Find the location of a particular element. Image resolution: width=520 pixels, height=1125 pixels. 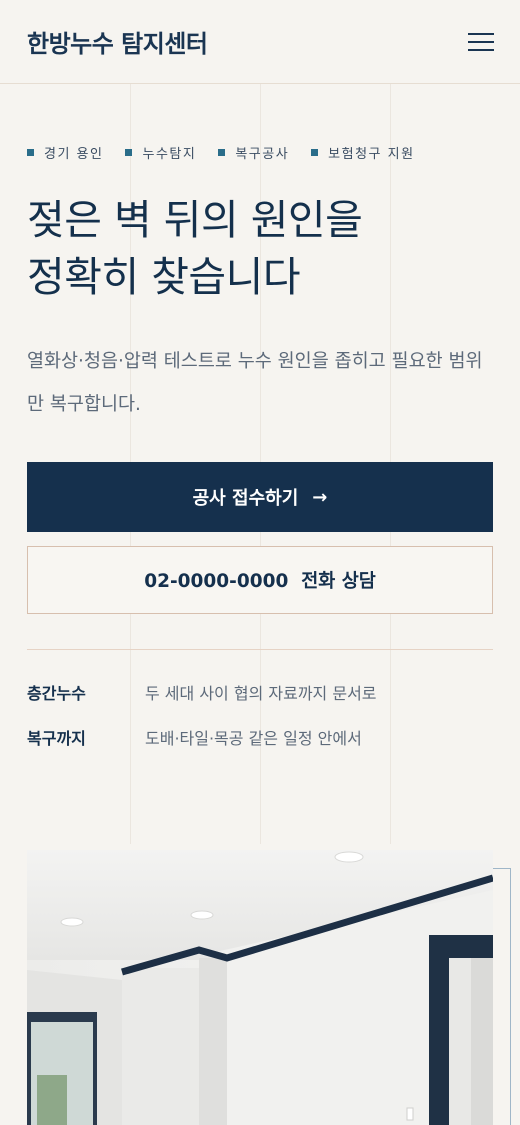

submit-construction-button: 공사 접수하기 → is located at coordinates (260, 497).